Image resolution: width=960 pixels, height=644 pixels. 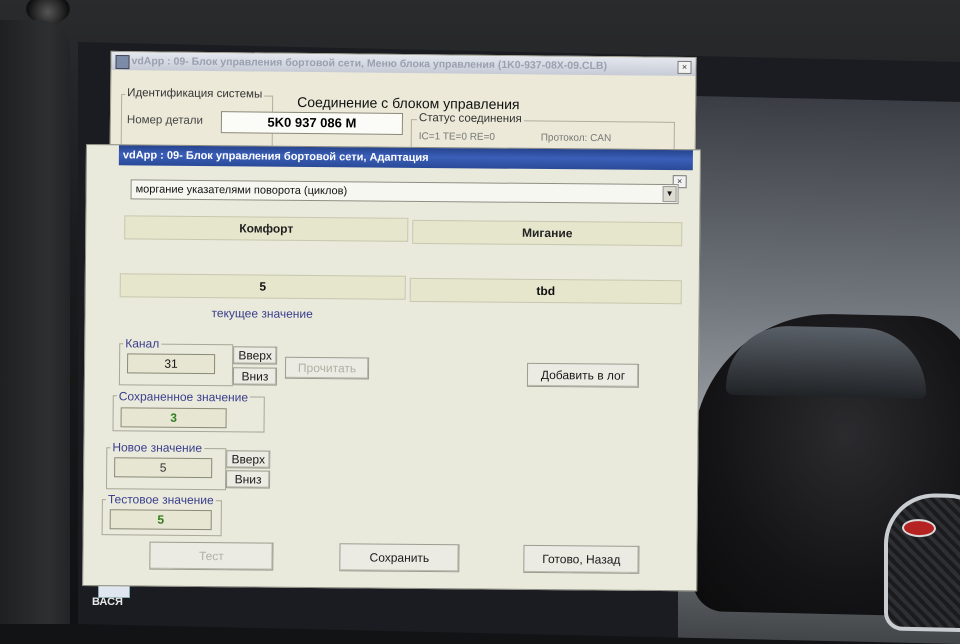 I want to click on chevron-down-icon: ▼, so click(x=669, y=194).